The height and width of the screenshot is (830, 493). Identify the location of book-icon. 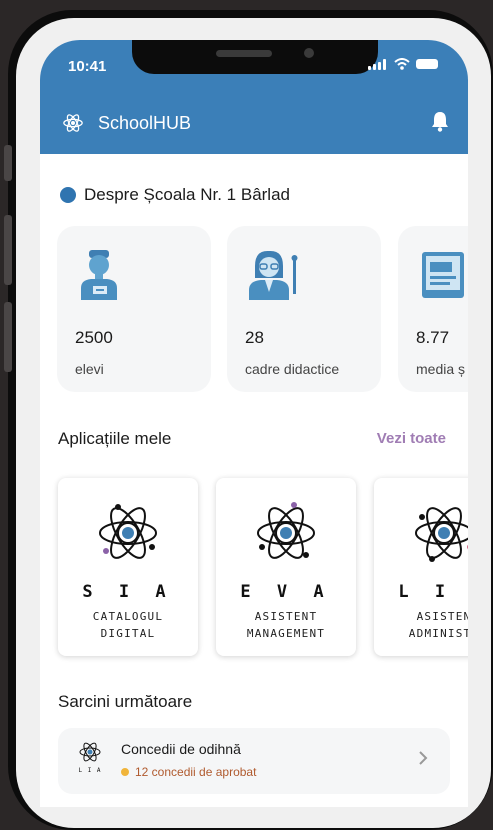
(443, 277).